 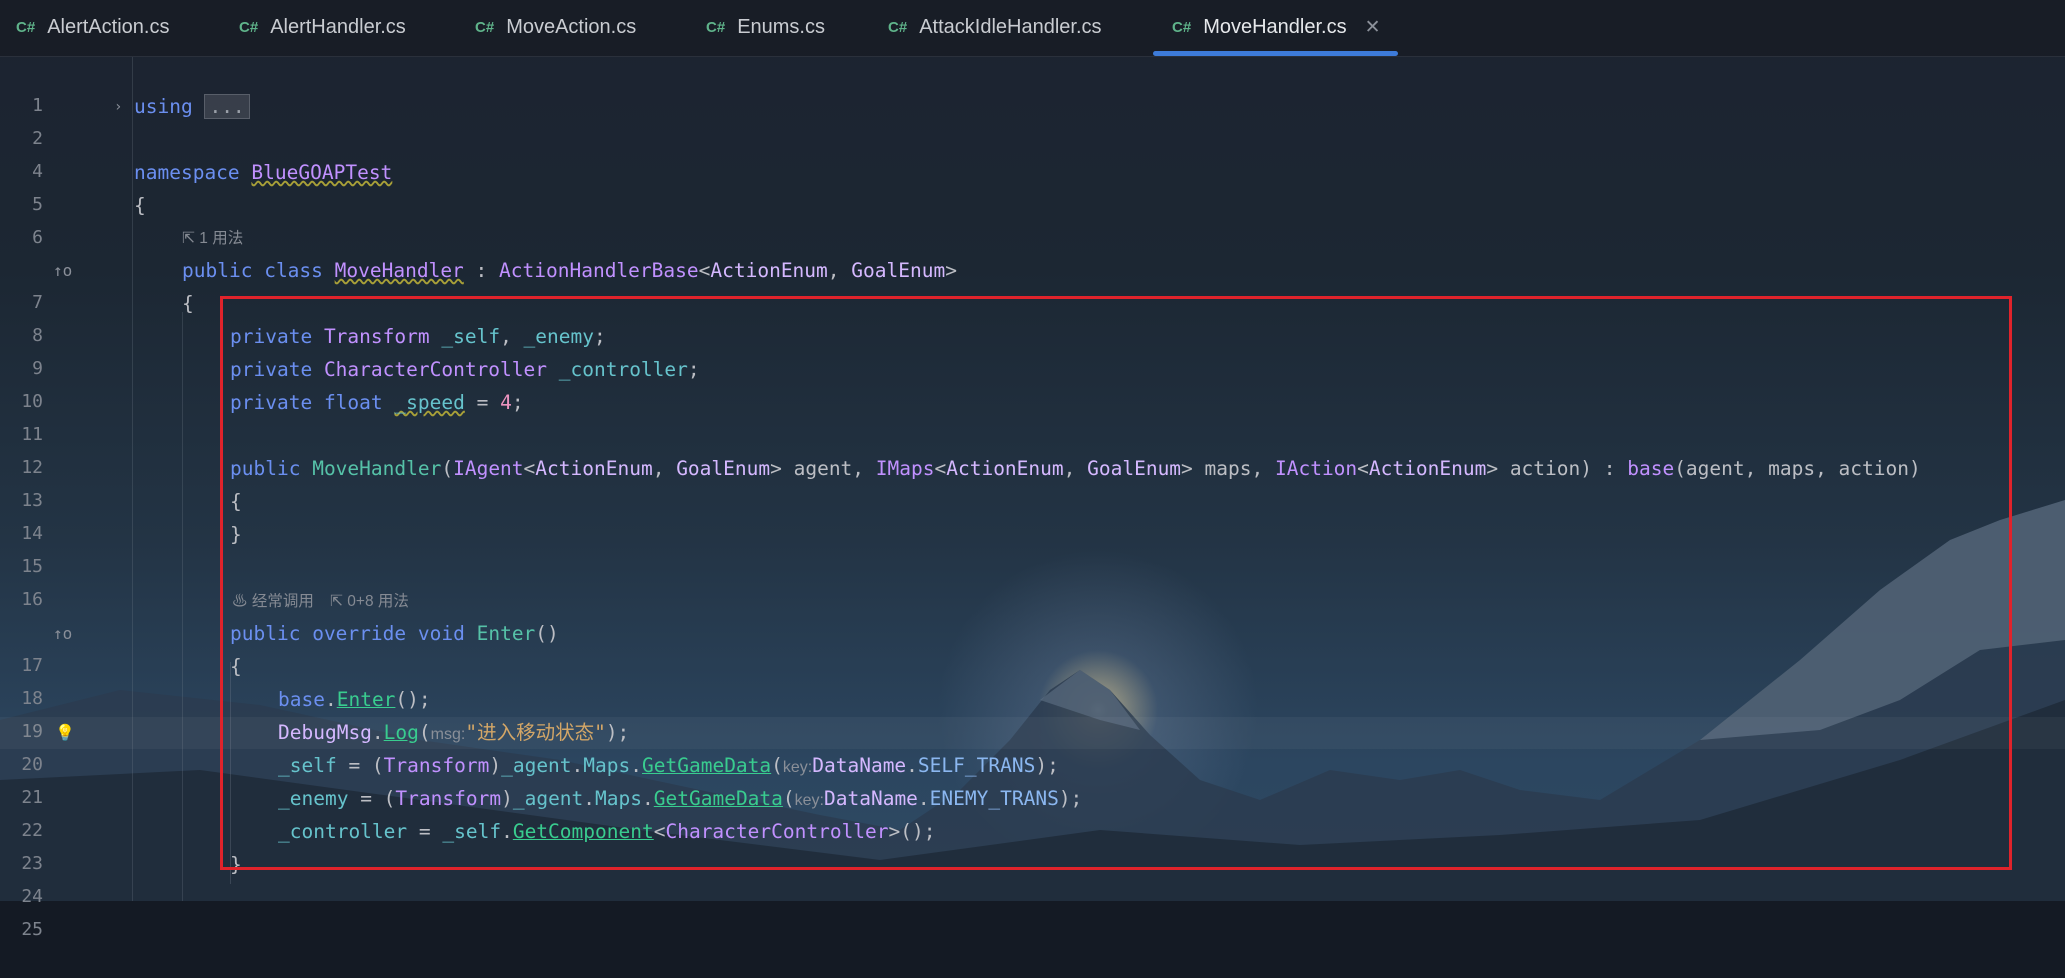 What do you see at coordinates (191, 238) in the screenshot?
I see `usages-icon: ⇱` at bounding box center [191, 238].